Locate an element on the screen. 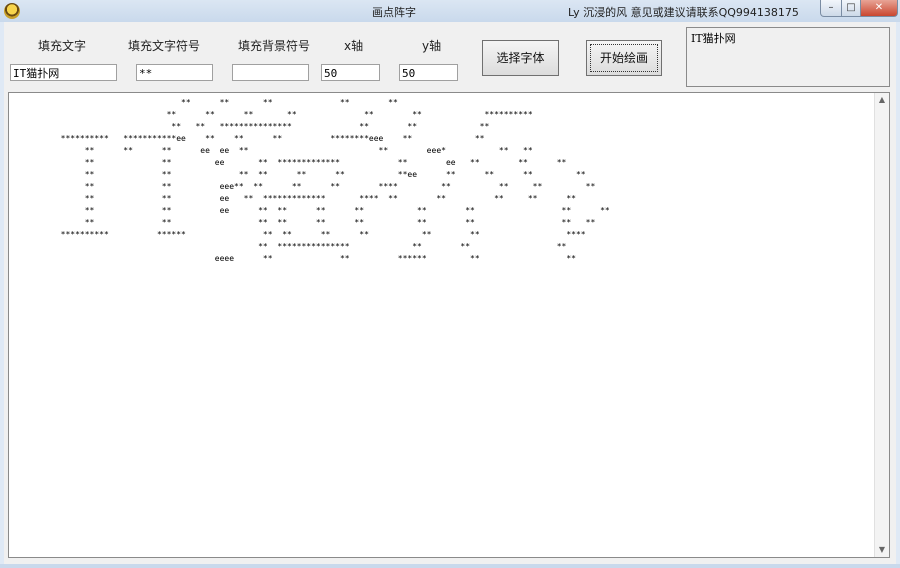 The image size is (900, 568). x-axis-input: 50 is located at coordinates (350, 72).